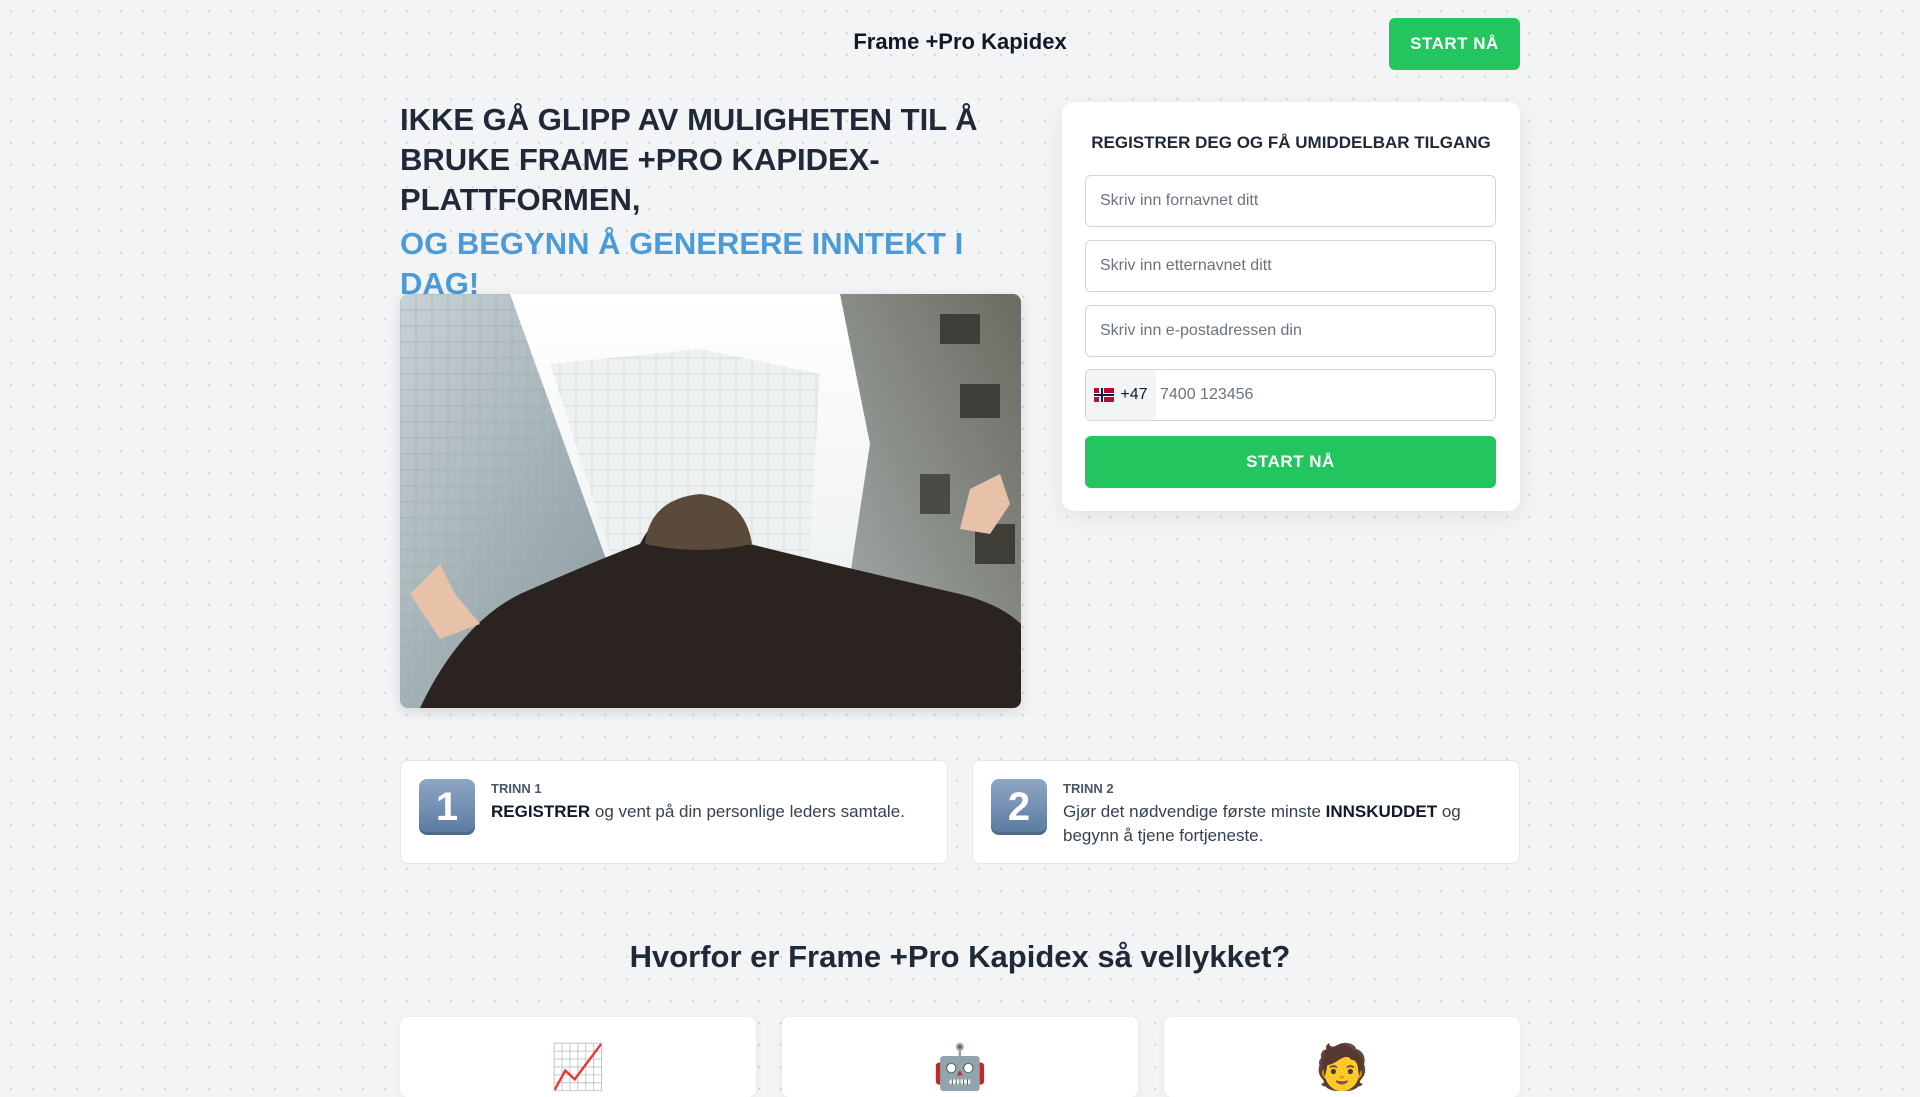 The image size is (1920, 1097). What do you see at coordinates (1290, 462) in the screenshot?
I see `form-submit-button: START NÅ` at bounding box center [1290, 462].